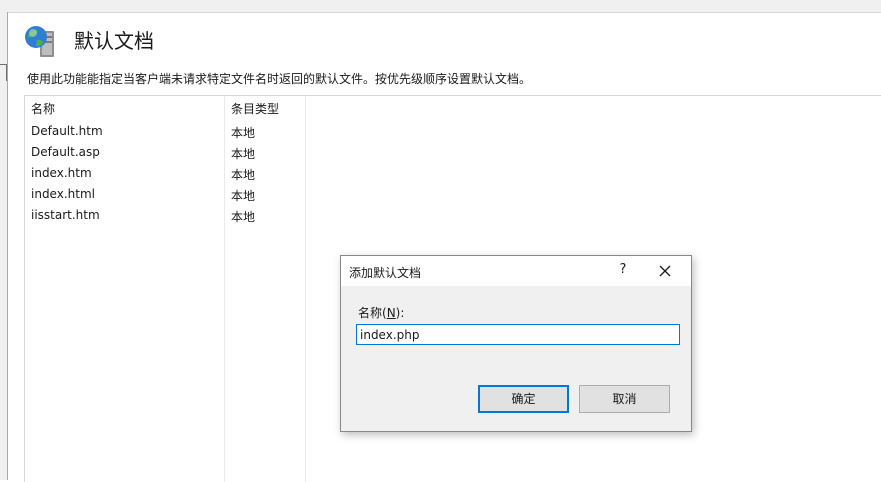 The image size is (881, 482). Describe the element at coordinates (4, 246) in the screenshot. I see `left-pane-edge` at that location.